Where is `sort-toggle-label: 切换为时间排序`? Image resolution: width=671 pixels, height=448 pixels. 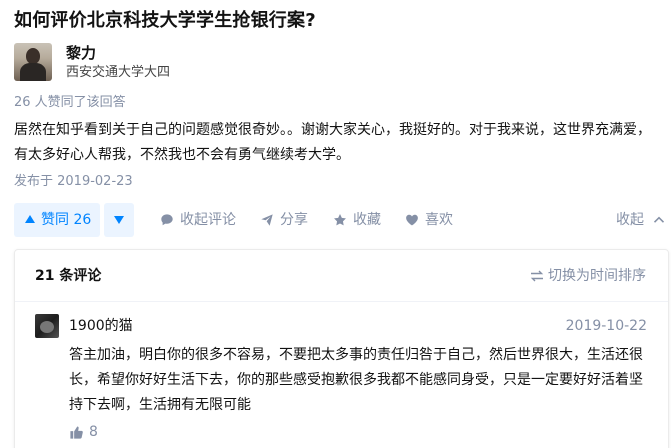 sort-toggle-label: 切换为时间排序 is located at coordinates (597, 276).